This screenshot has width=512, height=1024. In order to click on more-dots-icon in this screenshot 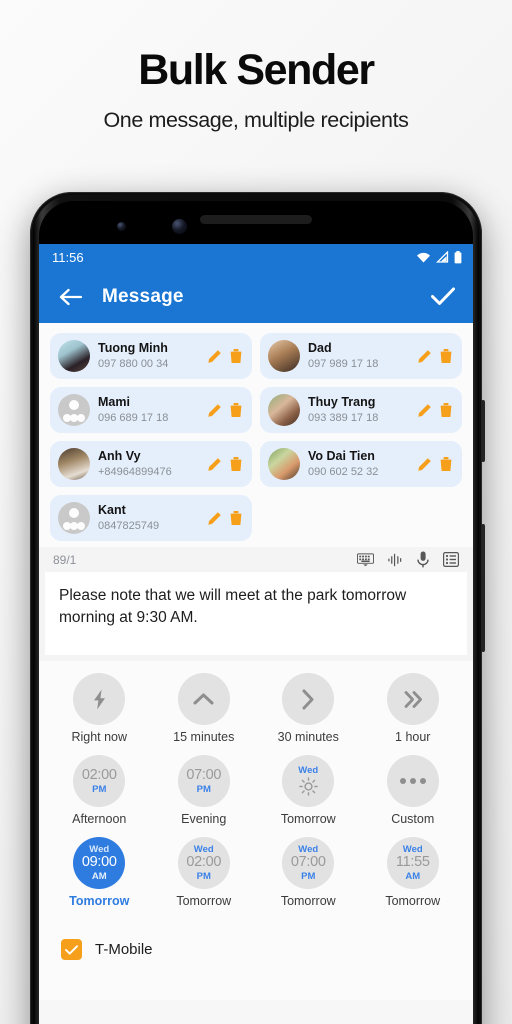, I will do `click(412, 781)`.